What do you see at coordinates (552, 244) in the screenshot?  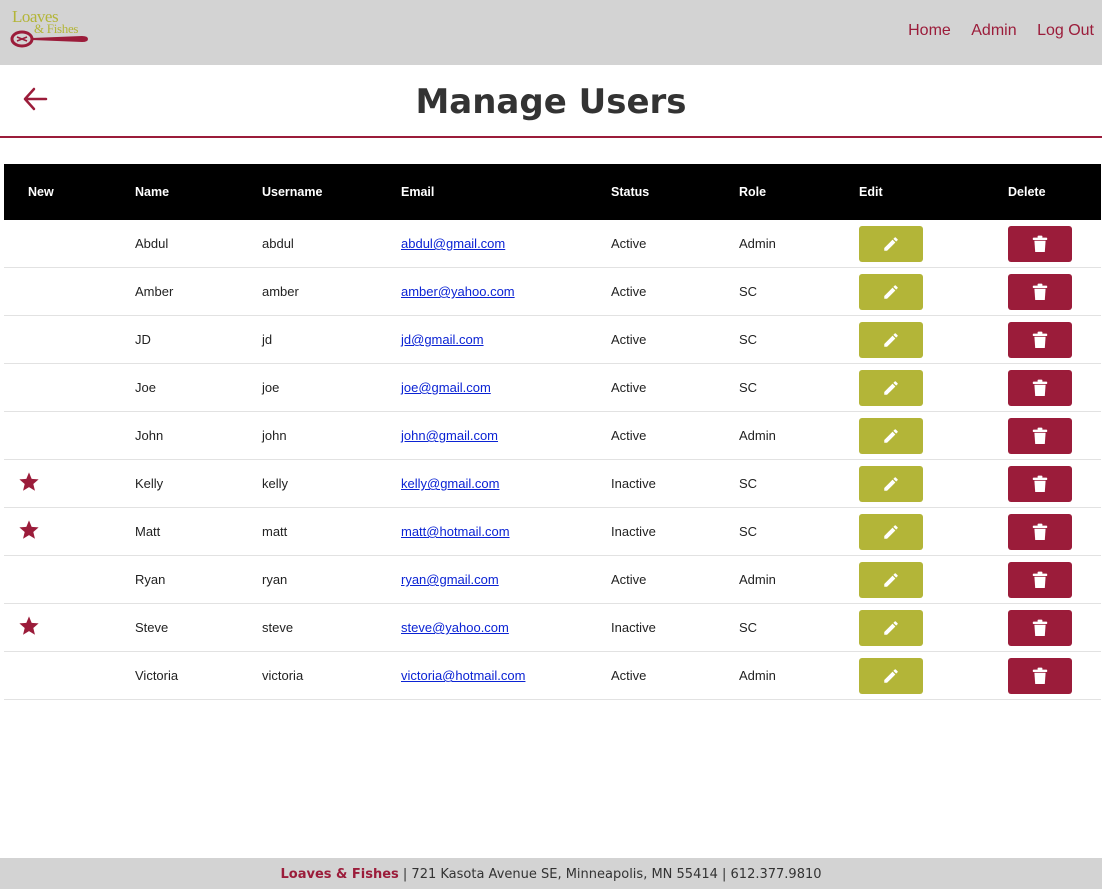 I see `table-row: Abdul abdul abdul@gmail.com Active Admin` at bounding box center [552, 244].